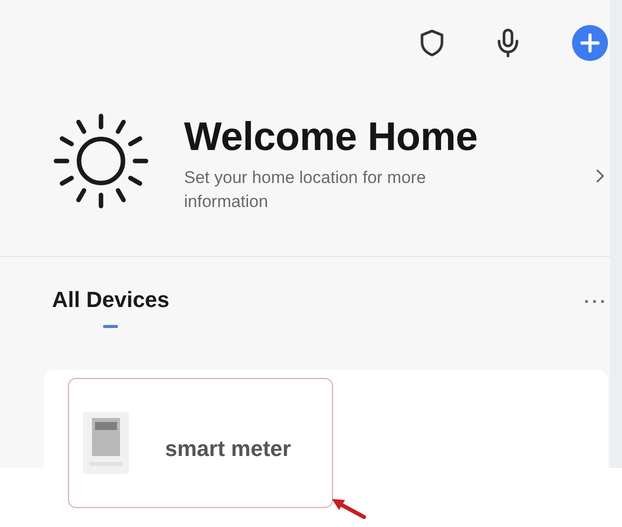 The height and width of the screenshot is (527, 622). I want to click on device-tile: smart meter, so click(200, 443).